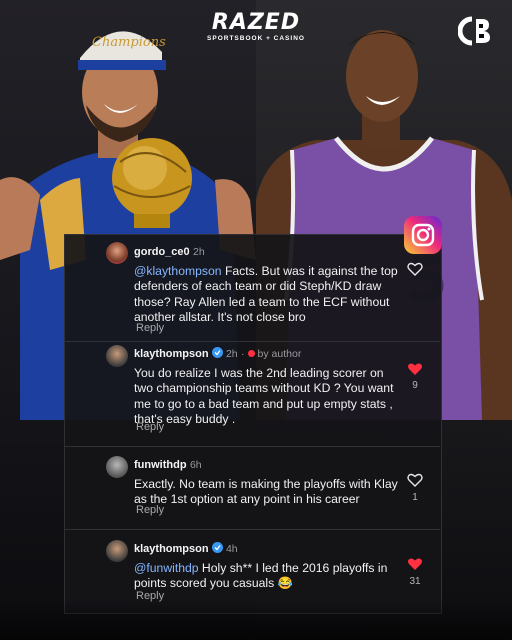  I want to click on svg-text: Champions, so click(129, 42).